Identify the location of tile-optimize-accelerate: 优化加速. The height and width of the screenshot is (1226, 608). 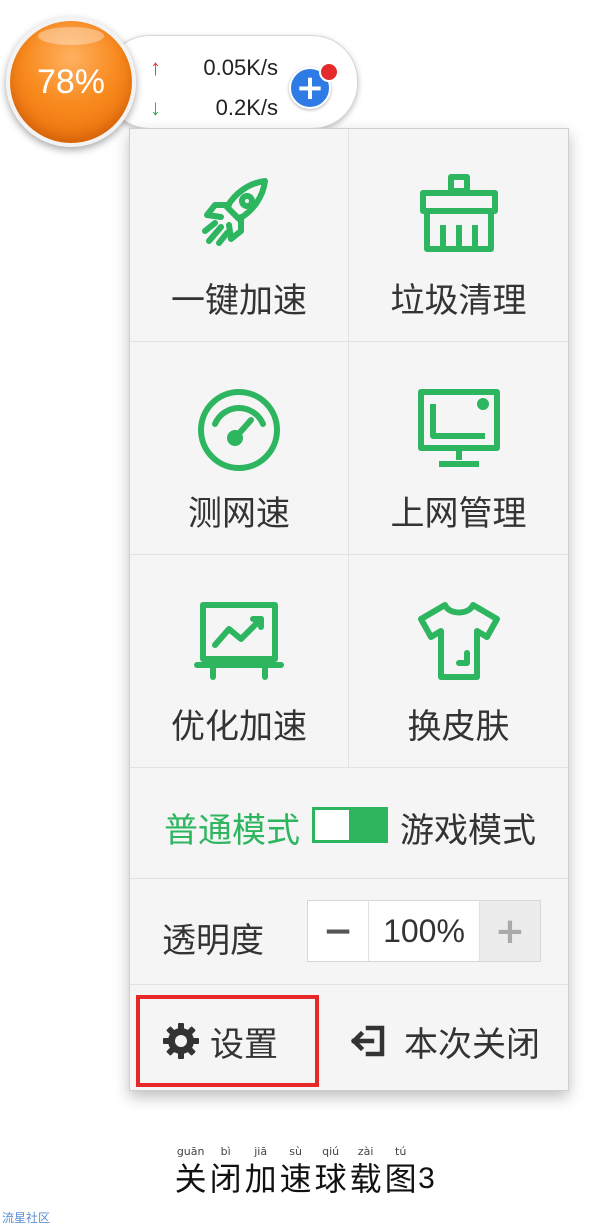
(239, 661).